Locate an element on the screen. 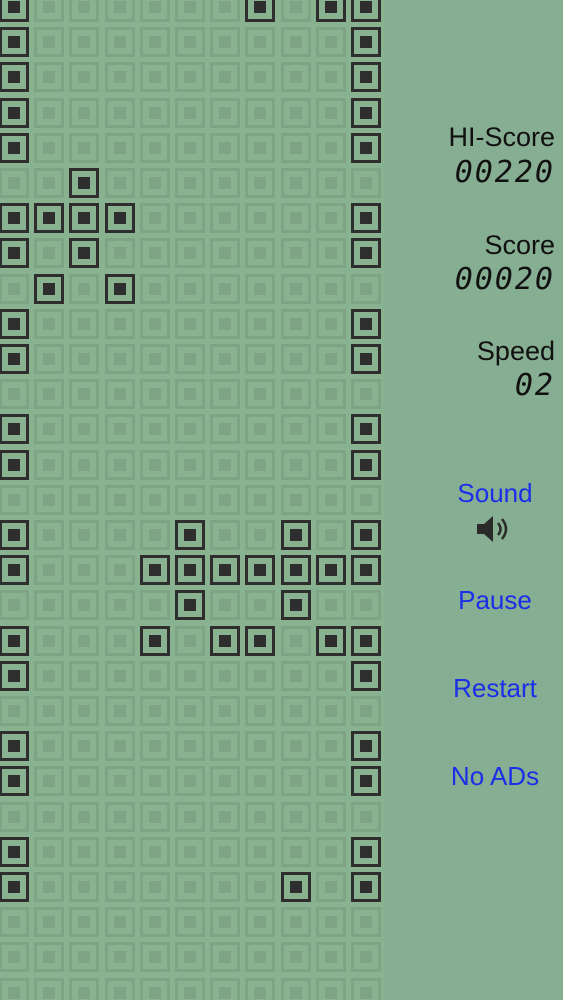 This screenshot has height=1000, width=563. speaker-icon is located at coordinates (495, 529).